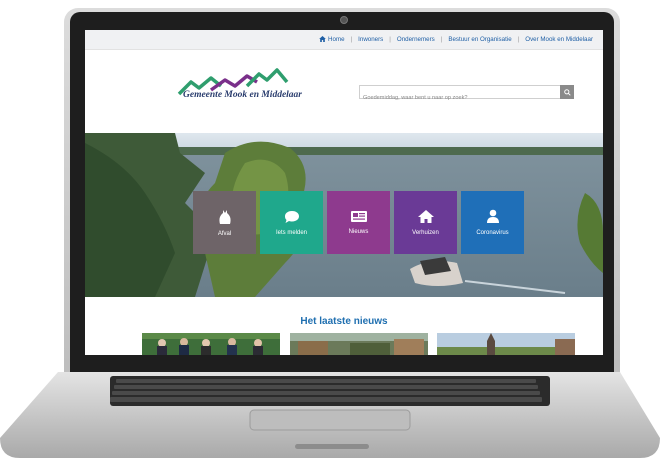 The image size is (660, 458). Describe the element at coordinates (344, 321) in the screenshot. I see `news-section-title: Het laatste nieuws` at that location.